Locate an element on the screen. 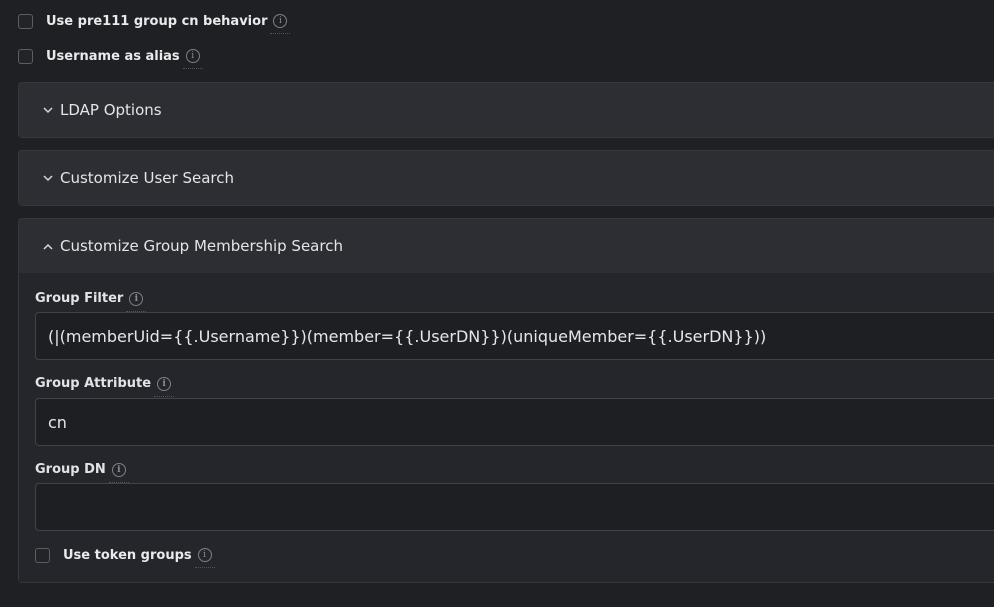 The height and width of the screenshot is (607, 994). pre111-checkbox is located at coordinates (25, 21).